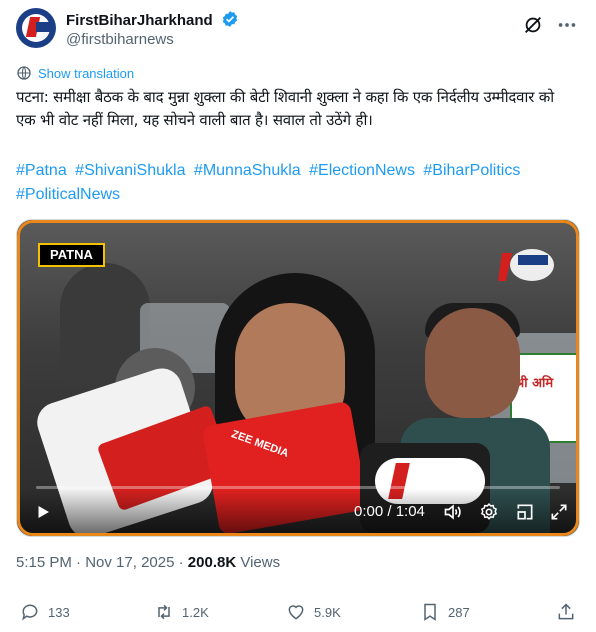 This screenshot has width=596, height=632. I want to click on hashtag-link: #Patna, so click(41, 170).